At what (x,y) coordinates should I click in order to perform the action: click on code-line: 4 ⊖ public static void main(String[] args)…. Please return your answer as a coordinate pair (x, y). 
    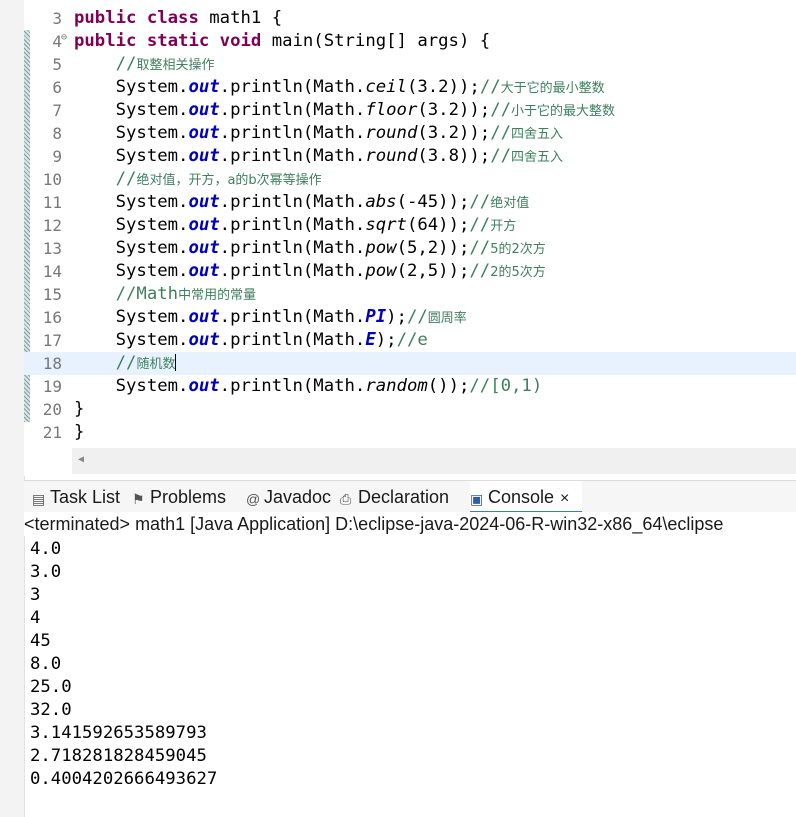
    Looking at the image, I should click on (410, 41).